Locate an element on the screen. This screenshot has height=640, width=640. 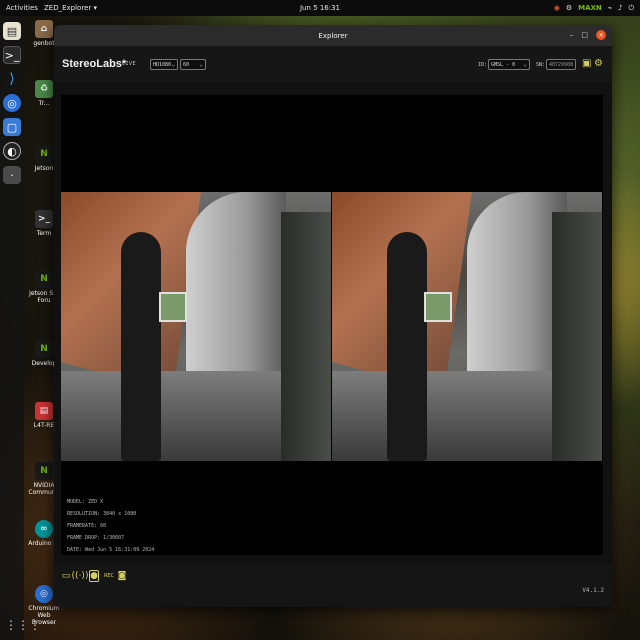
desktop-icon-label: Chromium Web Browser is located at coordinates (44, 615).